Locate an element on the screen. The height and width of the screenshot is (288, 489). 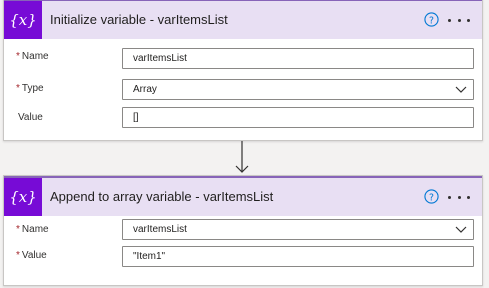
name-input: varItemsList is located at coordinates (298, 58).